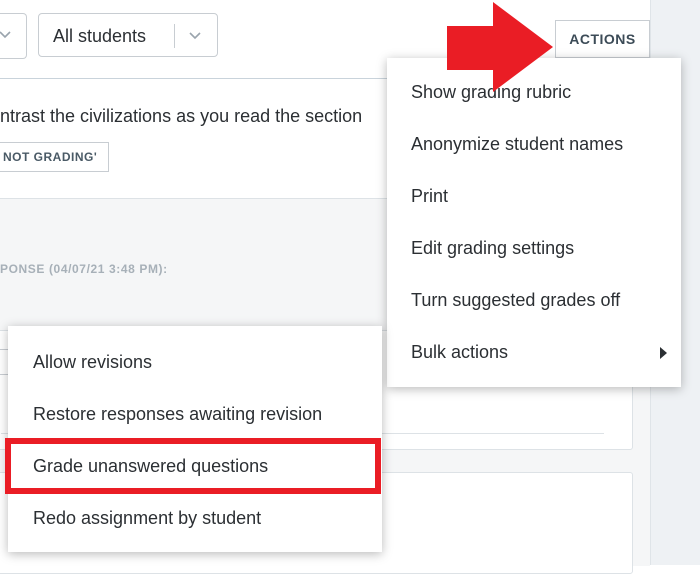 The width and height of the screenshot is (700, 574). I want to click on caret-right-icon, so click(663, 353).